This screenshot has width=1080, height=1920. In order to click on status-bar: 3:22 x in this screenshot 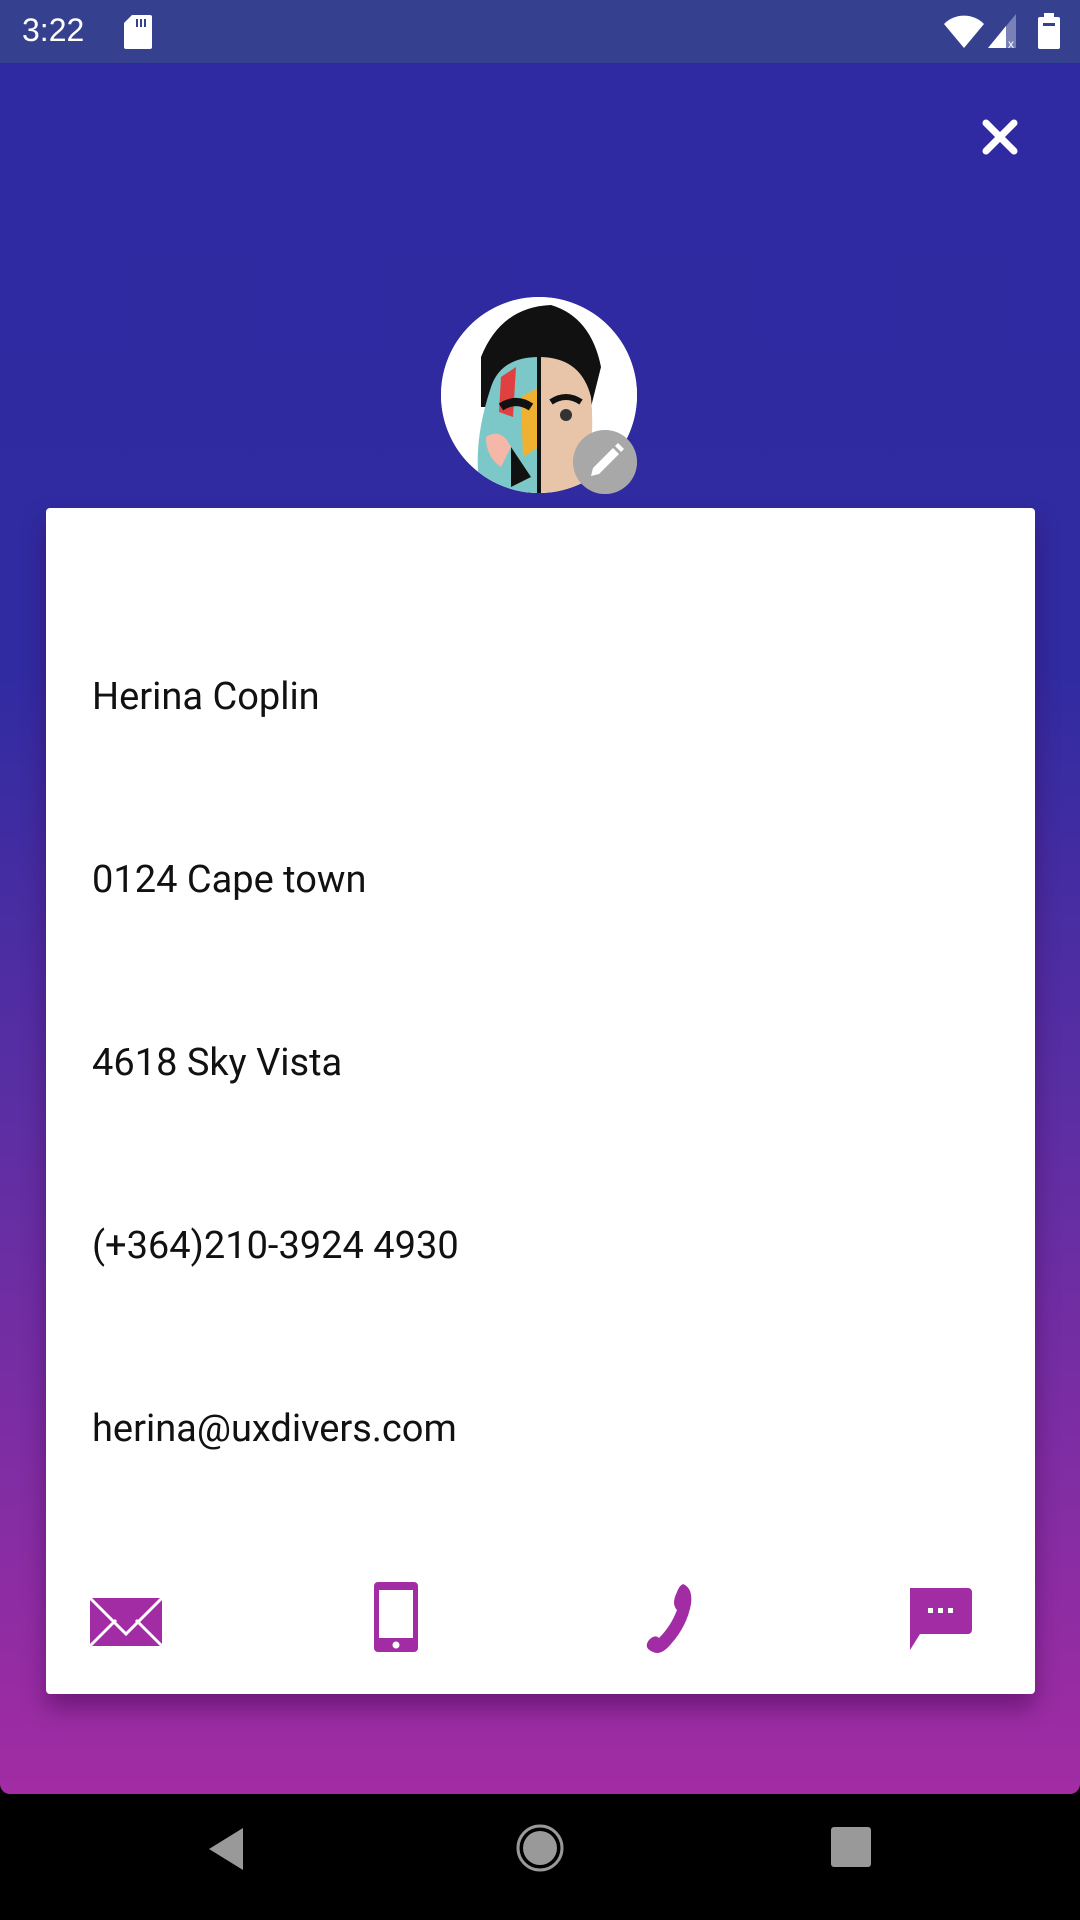, I will do `click(540, 31)`.